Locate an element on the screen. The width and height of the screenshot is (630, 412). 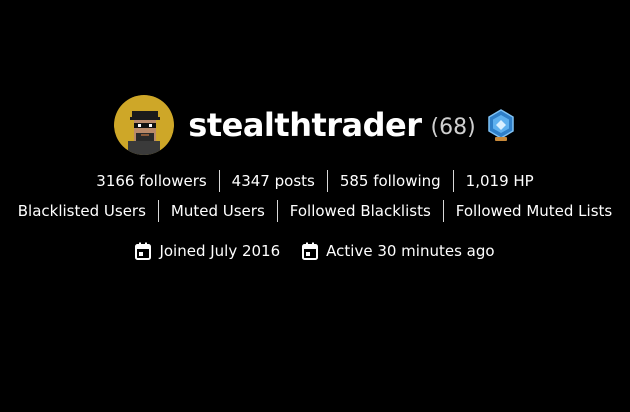
joined-date: Joined July 2016 is located at coordinates (207, 251).